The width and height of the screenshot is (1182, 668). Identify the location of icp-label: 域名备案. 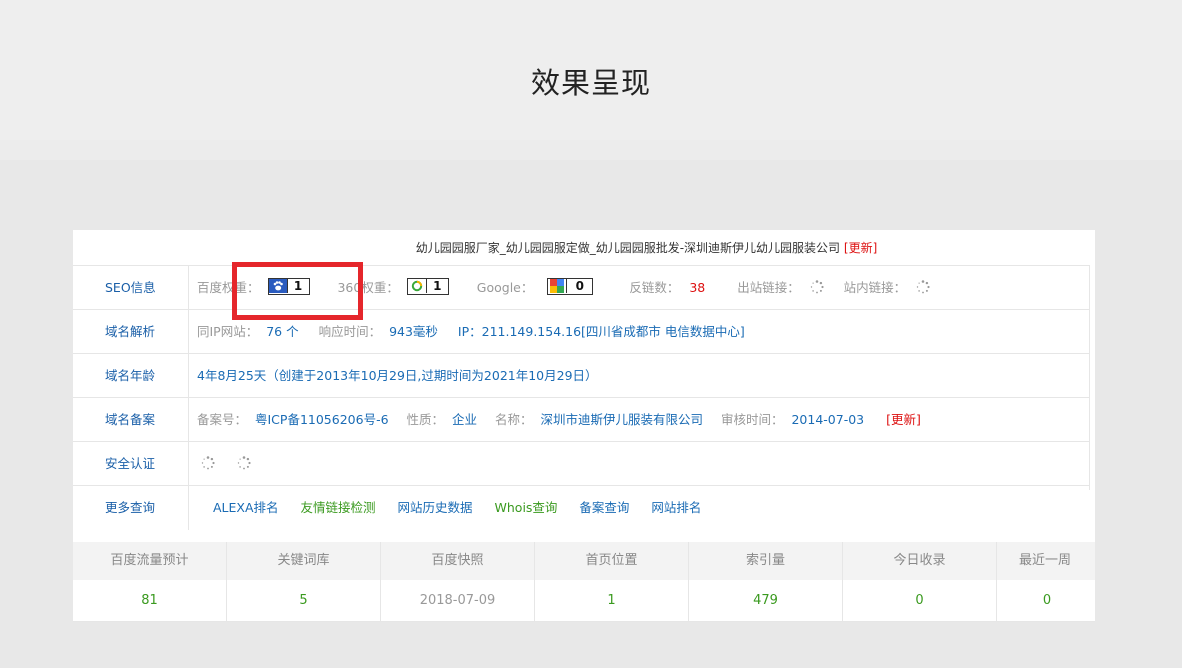
(131, 420).